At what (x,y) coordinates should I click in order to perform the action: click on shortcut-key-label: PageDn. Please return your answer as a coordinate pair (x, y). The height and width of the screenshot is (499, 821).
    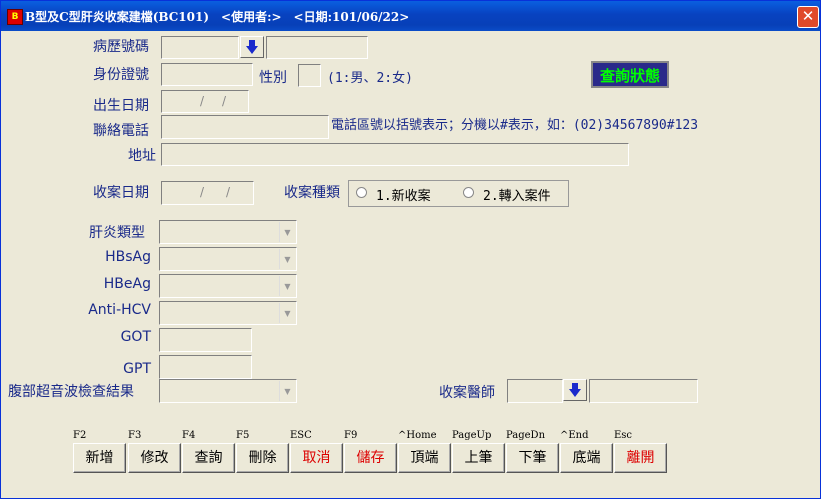
    Looking at the image, I should click on (526, 435).